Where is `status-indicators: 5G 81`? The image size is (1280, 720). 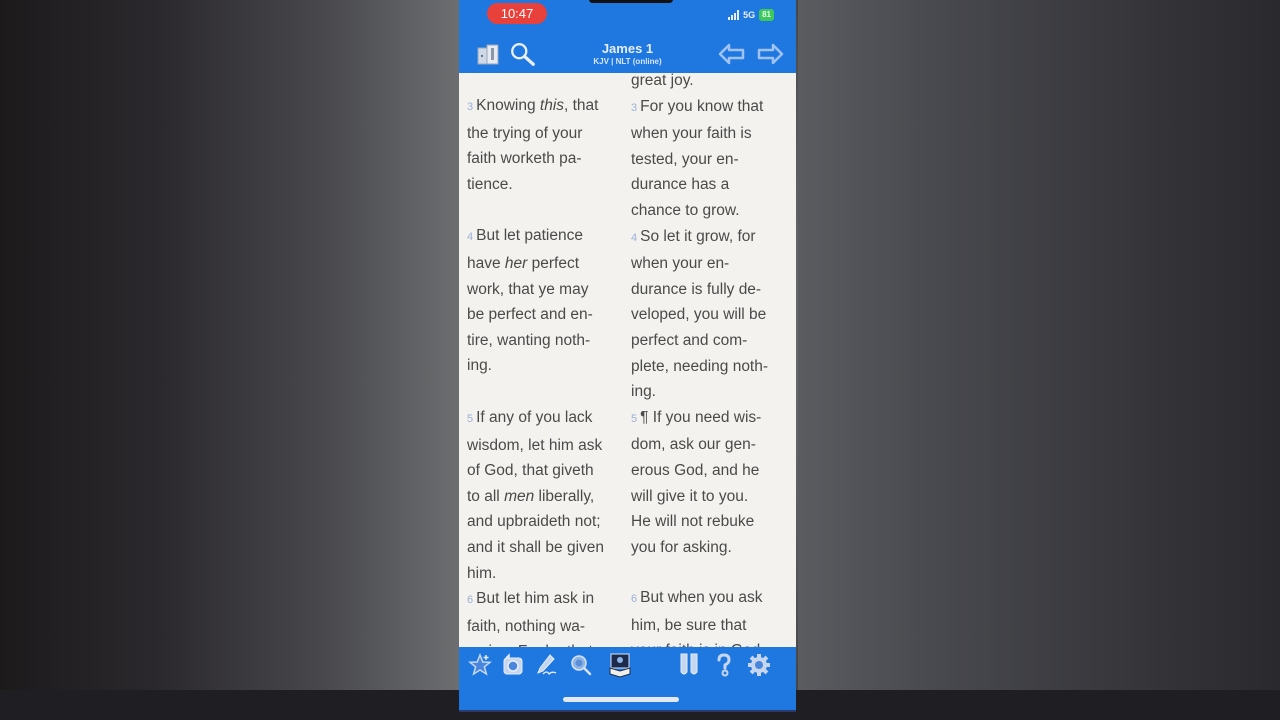 status-indicators: 5G 81 is located at coordinates (751, 15).